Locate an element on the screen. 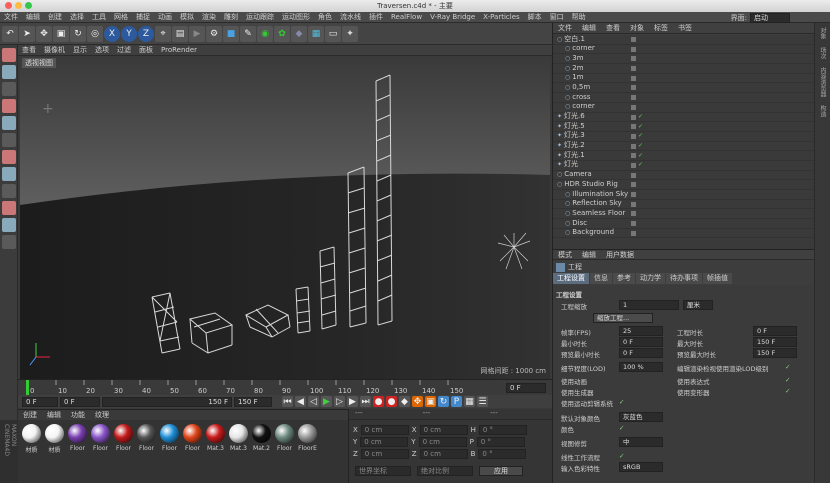  menu-item: 动画 is located at coordinates (165, 17).